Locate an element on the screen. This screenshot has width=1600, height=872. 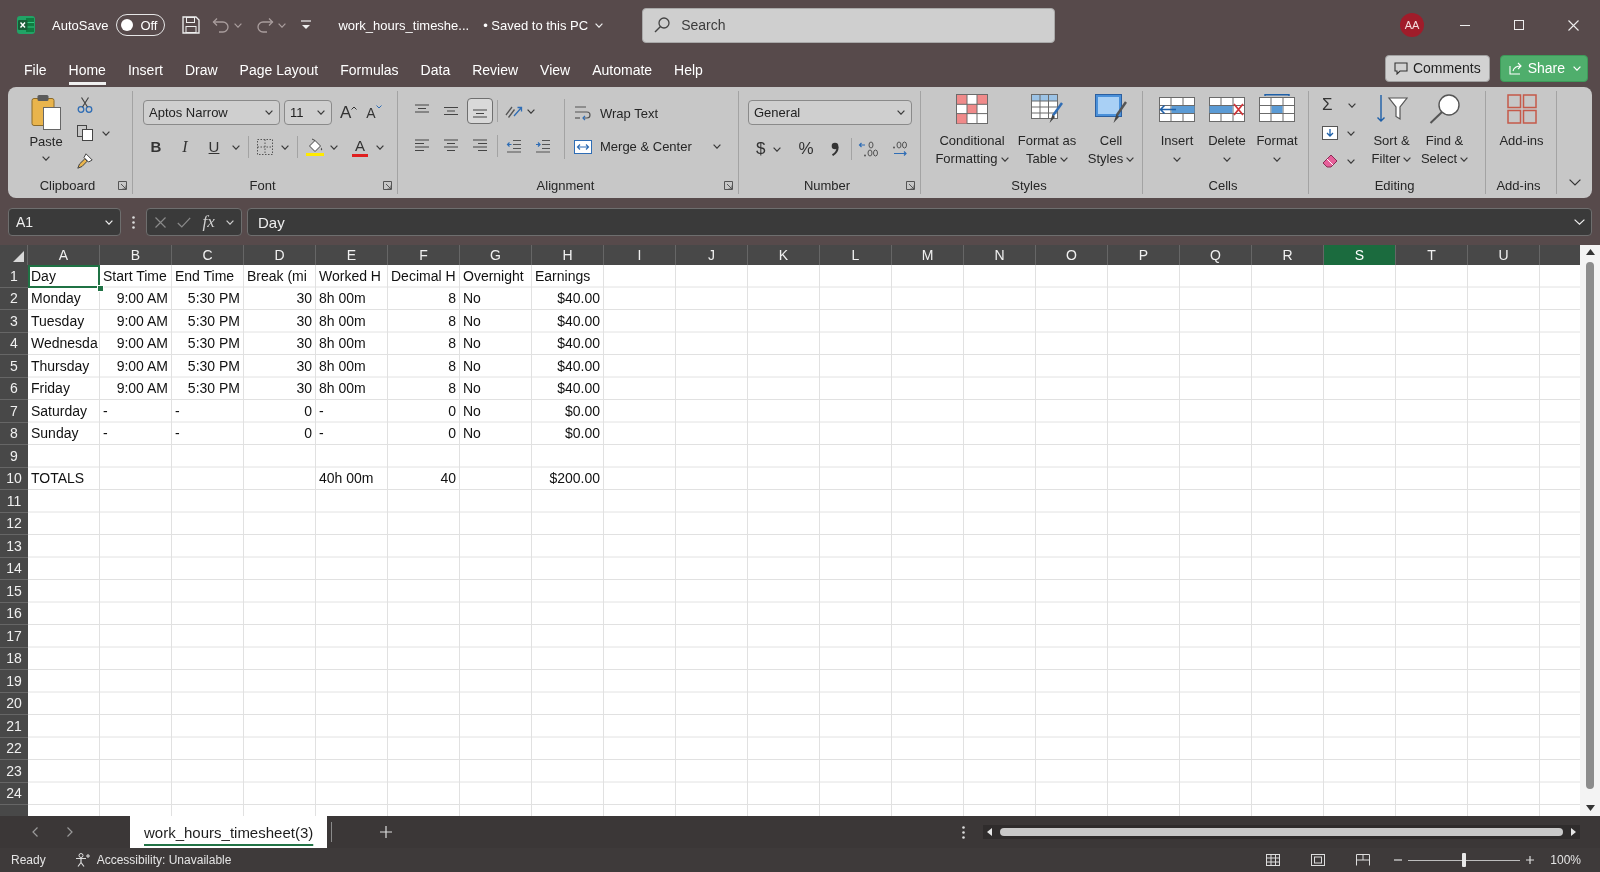
add-ins-button: Add-ins is located at coordinates (1521, 120).